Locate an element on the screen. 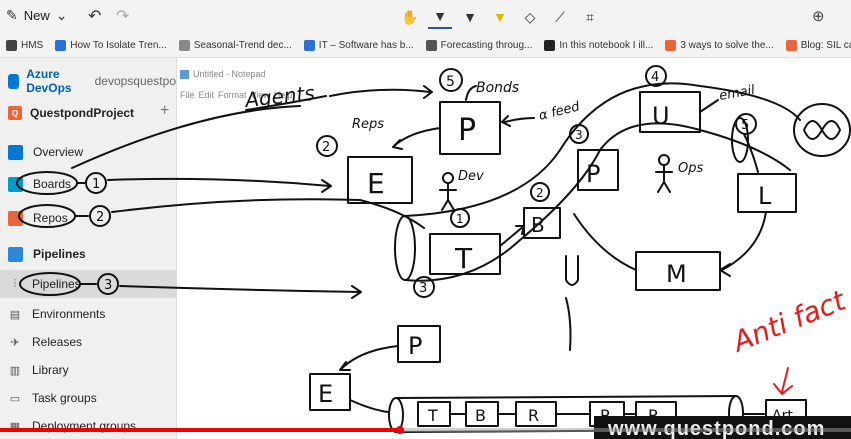  new-button: ✎ New ⌄ is located at coordinates (36, 15).